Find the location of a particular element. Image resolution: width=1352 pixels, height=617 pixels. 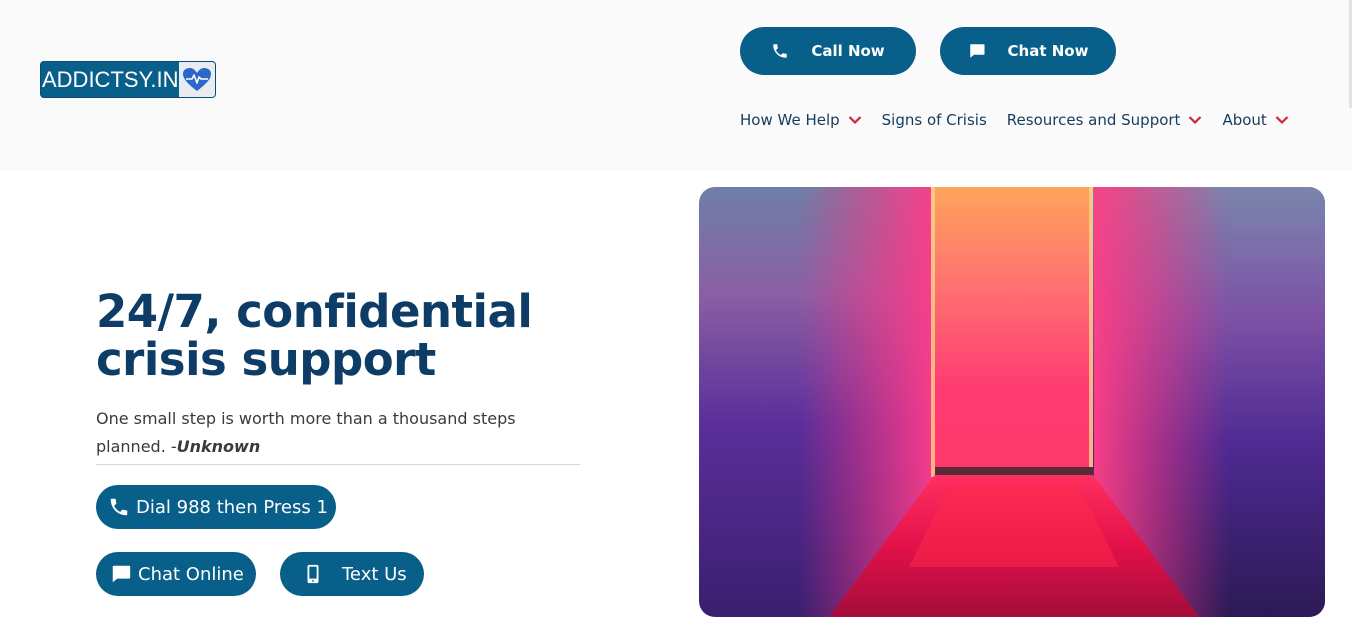

text-us-button: Text Us is located at coordinates (352, 574).